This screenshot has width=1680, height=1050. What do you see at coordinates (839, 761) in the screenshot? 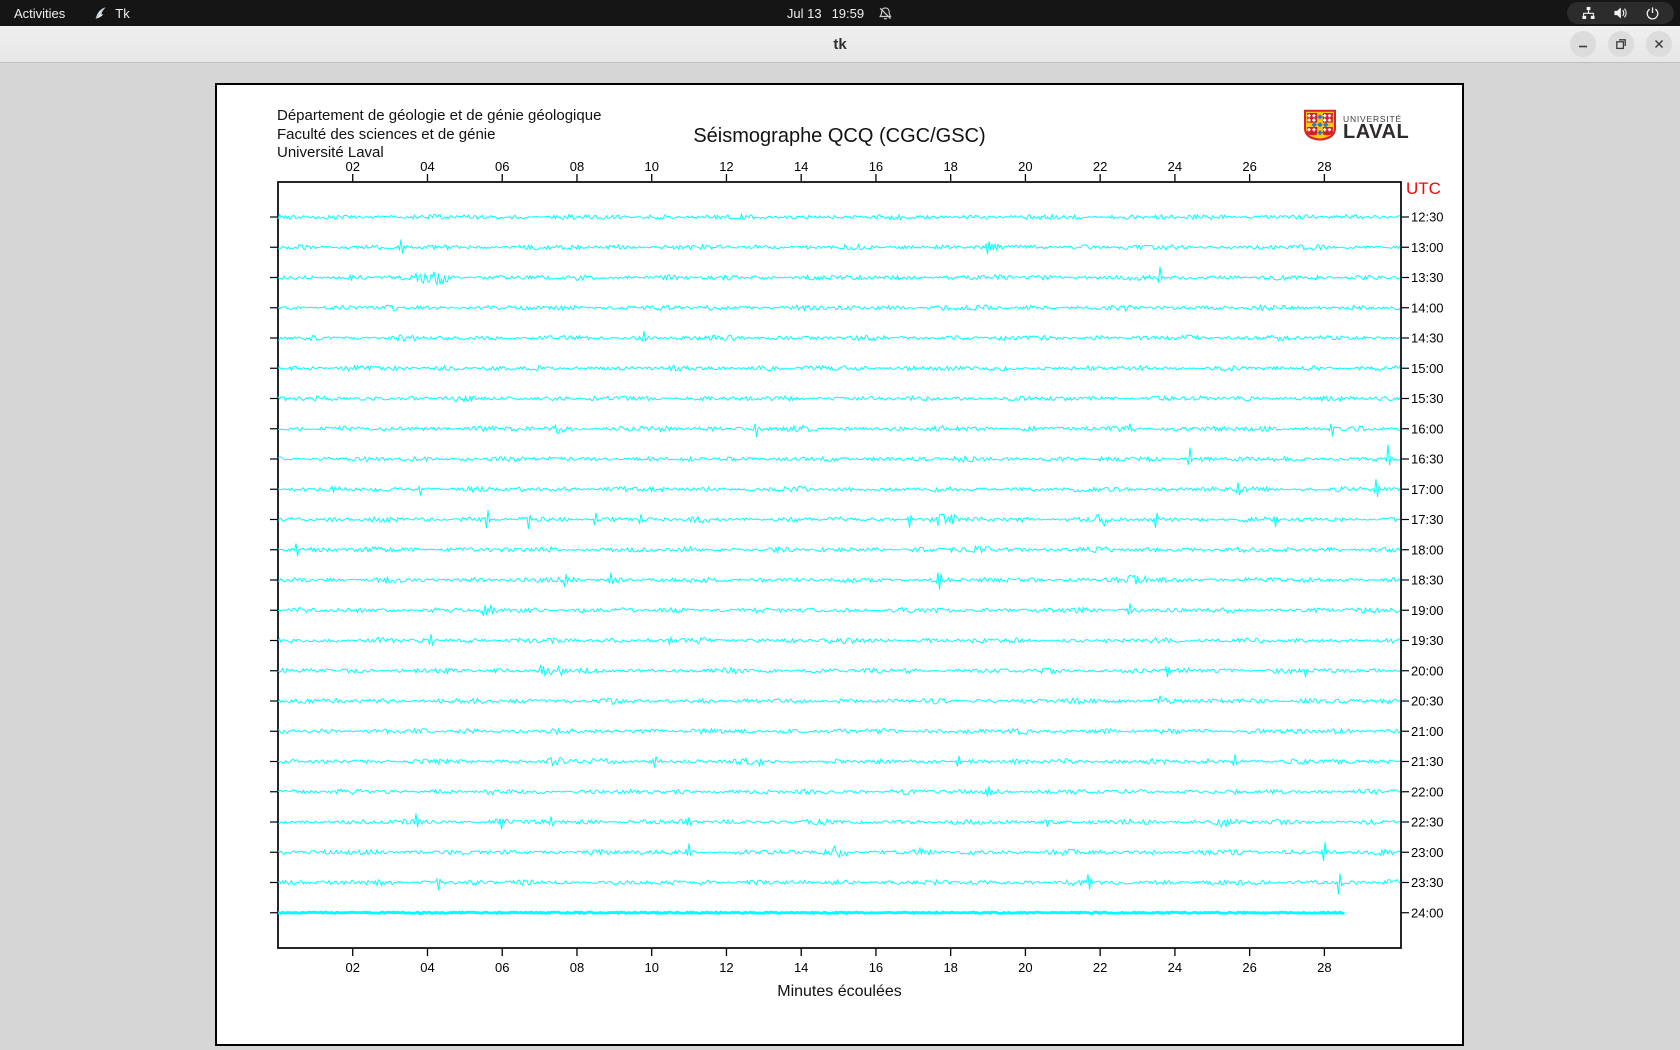
I see `seismogram-trace-21:30` at bounding box center [839, 761].